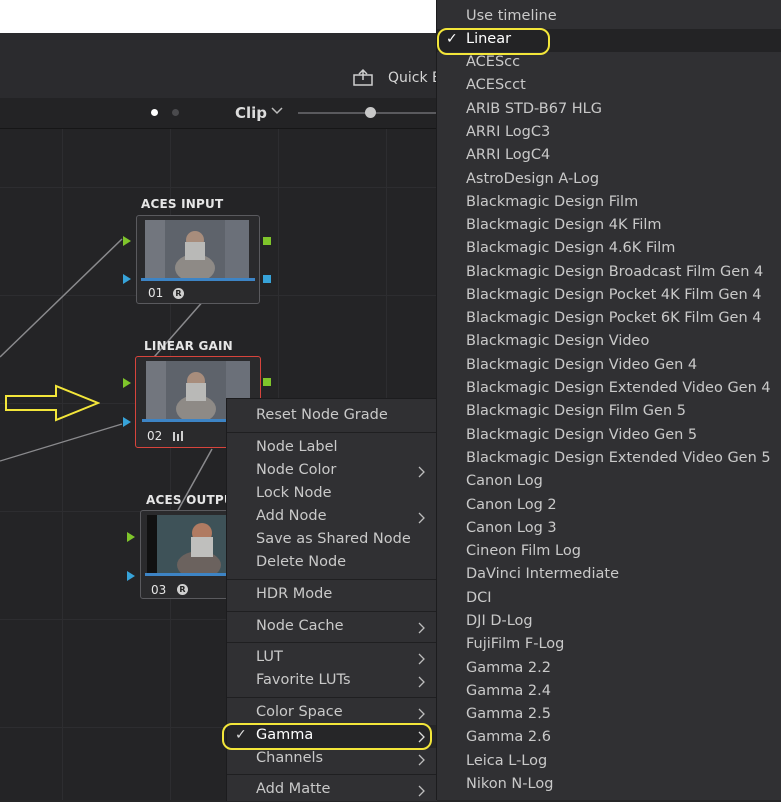  I want to click on gamma-option: Gamma 2.2, so click(609, 669).